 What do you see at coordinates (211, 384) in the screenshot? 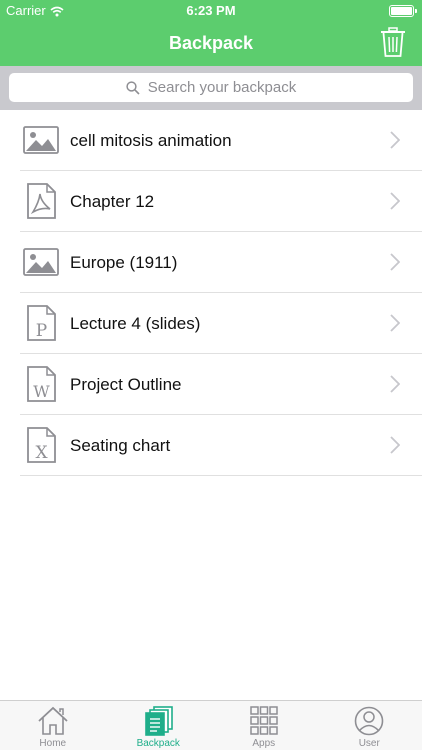
I see `list-item: W Project Outline` at bounding box center [211, 384].